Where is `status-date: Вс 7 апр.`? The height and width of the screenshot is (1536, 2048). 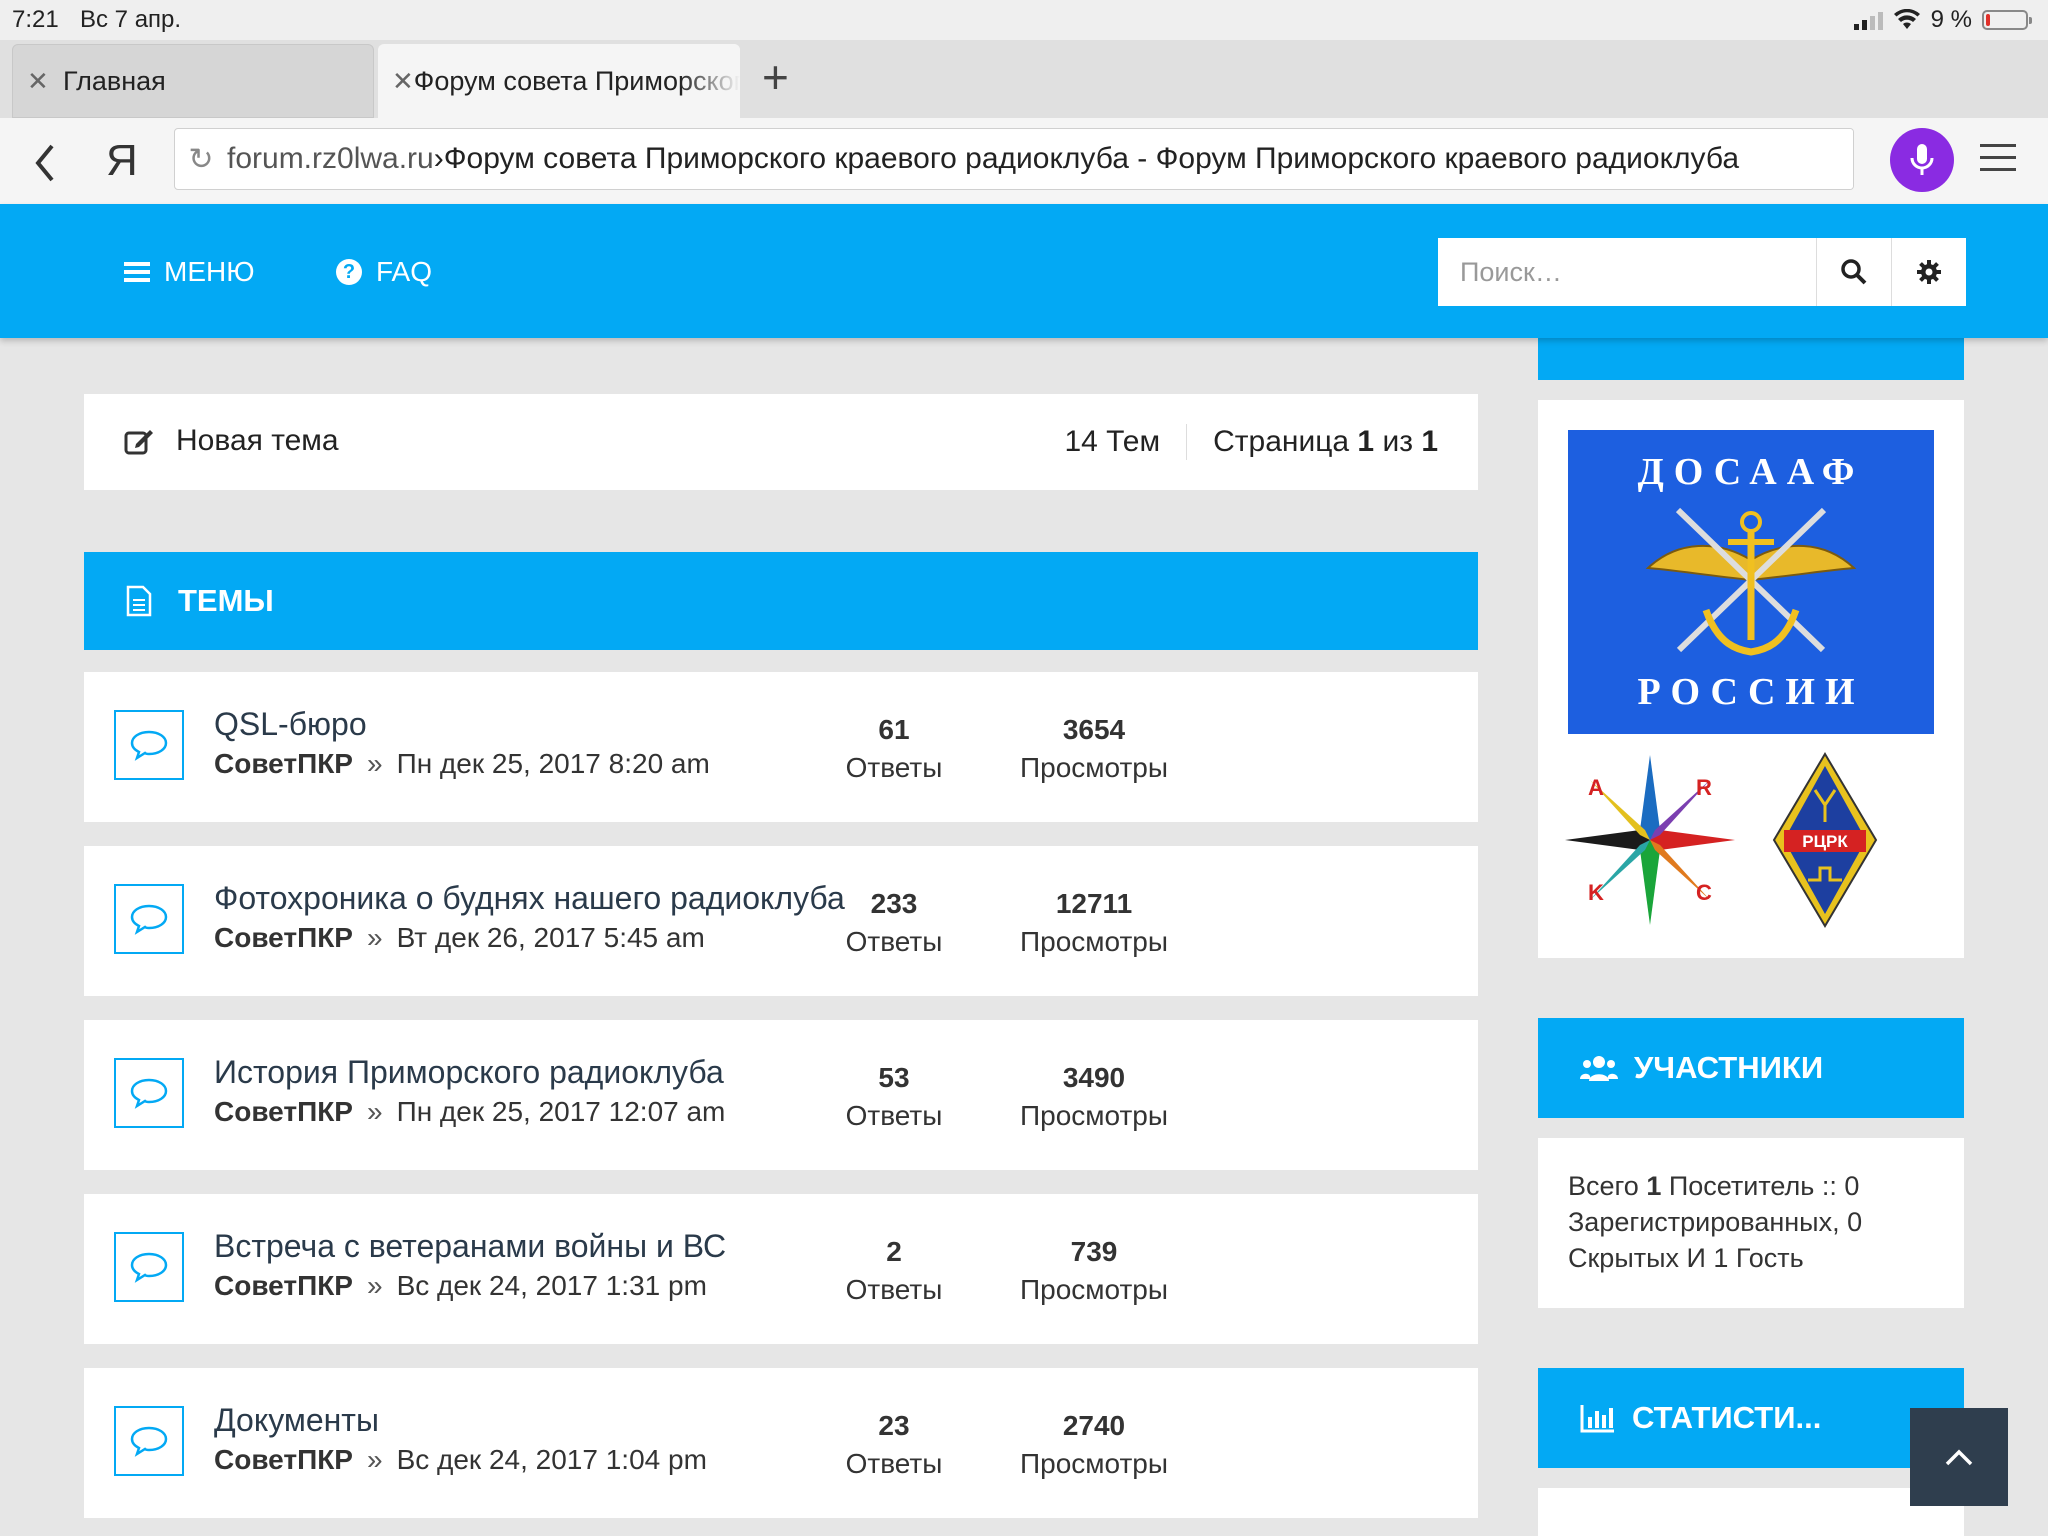 status-date: Вс 7 апр. is located at coordinates (131, 19).